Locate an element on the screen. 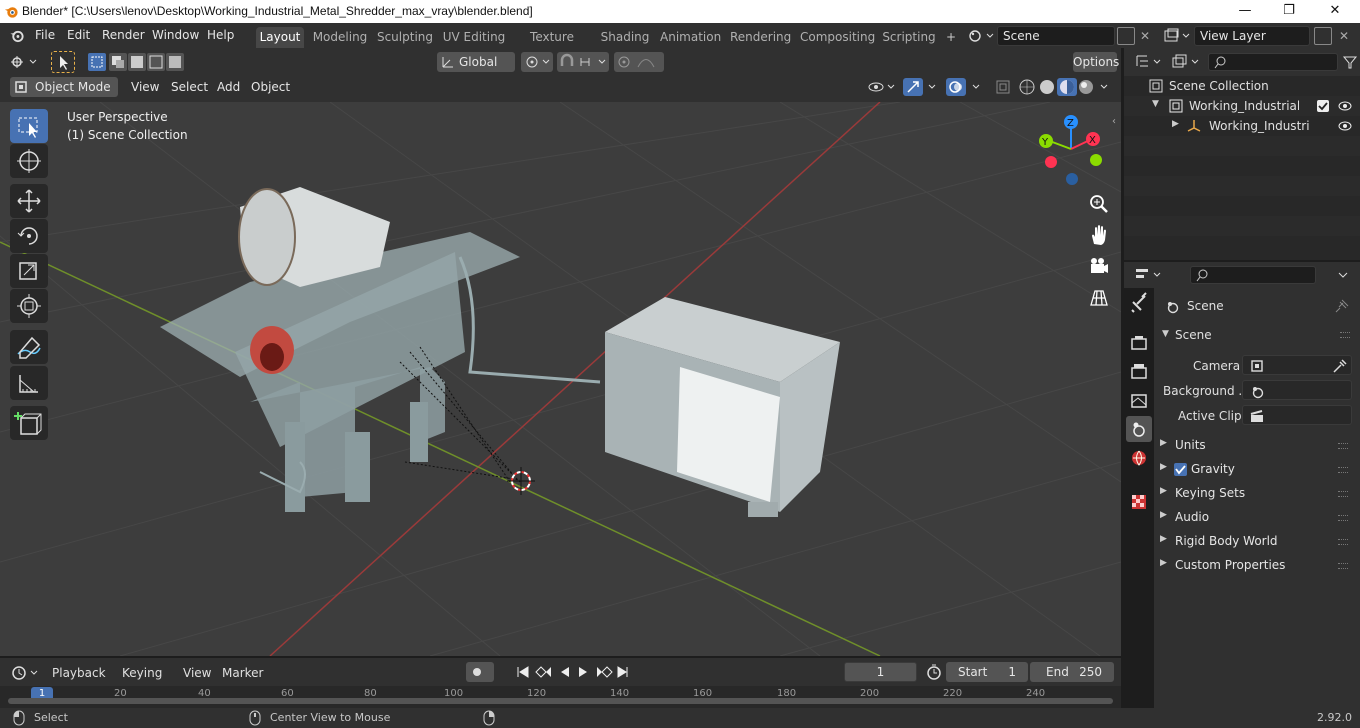 The height and width of the screenshot is (728, 1360). tab-shading: Shading is located at coordinates (625, 37).